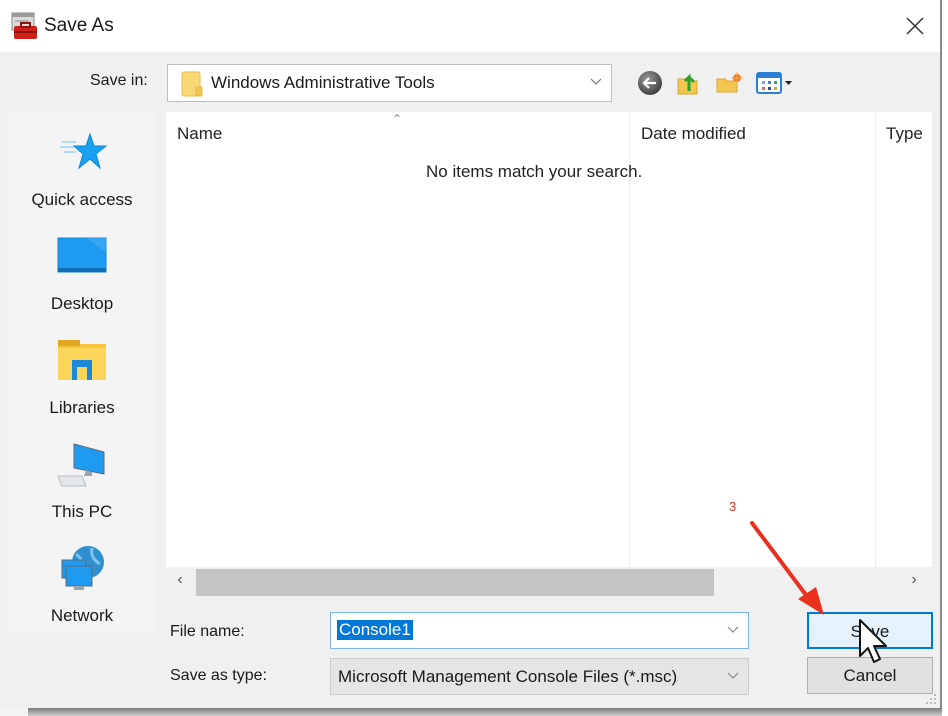 The width and height of the screenshot is (948, 716). I want to click on annotation-arrow-icon, so click(787, 568).